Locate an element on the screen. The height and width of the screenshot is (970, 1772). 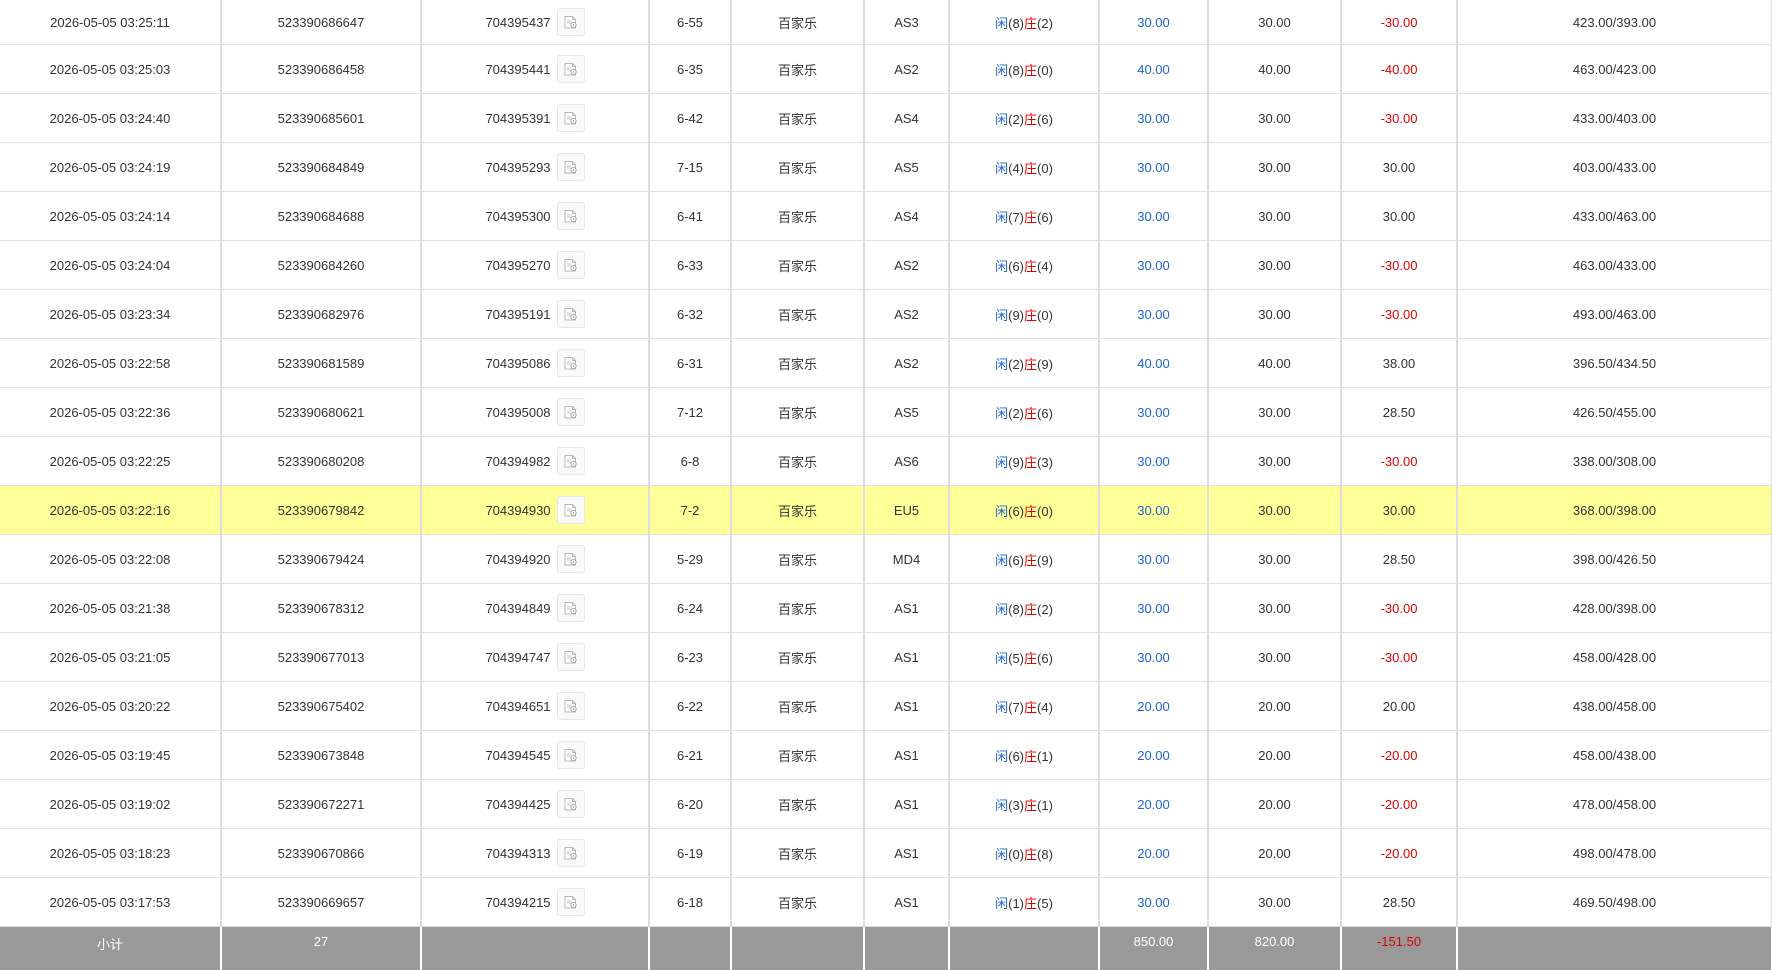
player-score: (9) is located at coordinates (1016, 315).